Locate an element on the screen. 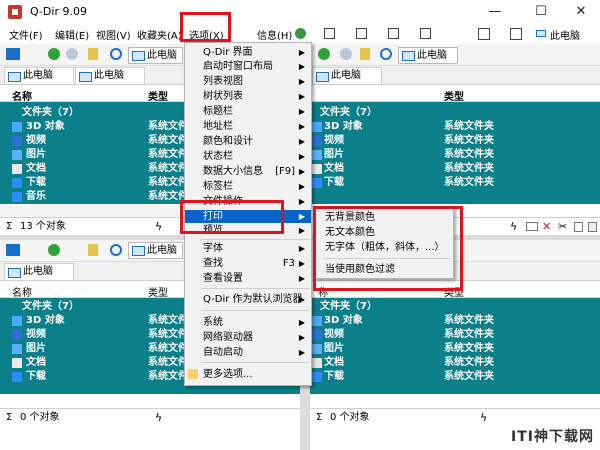 The image size is (600, 450). status-bar-bottom-left: Σ 0 个对象 ϟ is located at coordinates (150, 417).